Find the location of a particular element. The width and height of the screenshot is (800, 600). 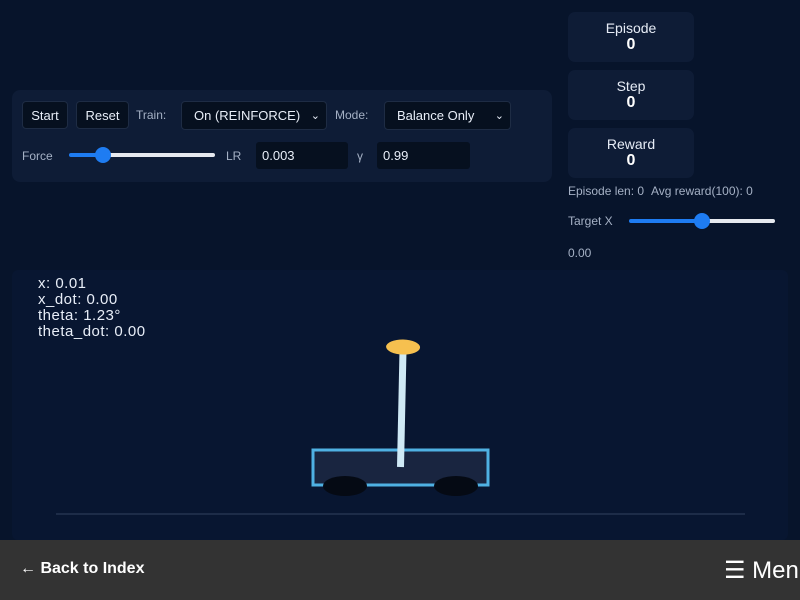

lr-label: LR is located at coordinates (234, 156).